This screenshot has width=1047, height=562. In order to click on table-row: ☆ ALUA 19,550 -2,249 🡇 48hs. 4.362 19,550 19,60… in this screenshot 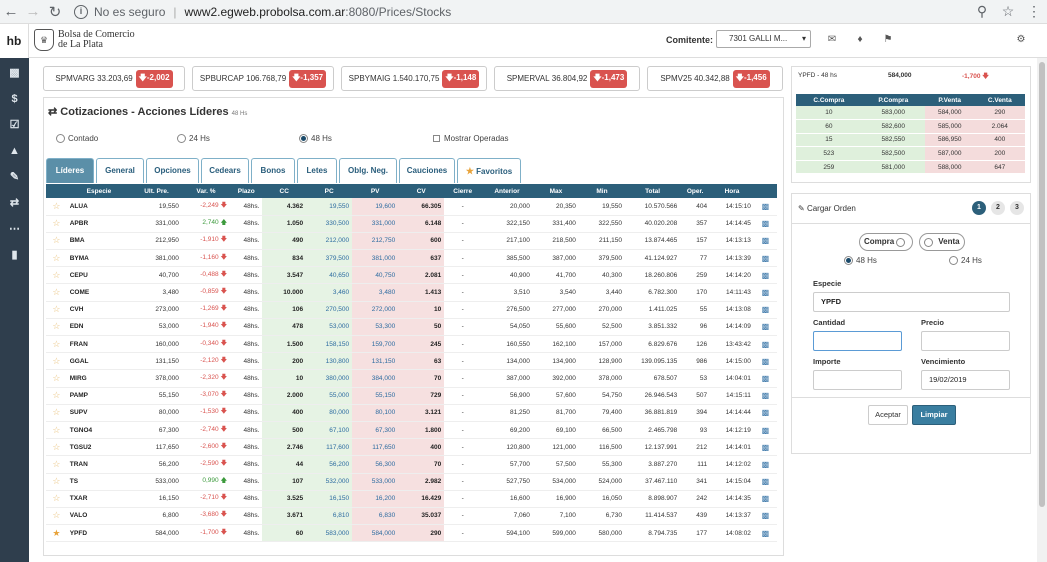, I will do `click(411, 207)`.